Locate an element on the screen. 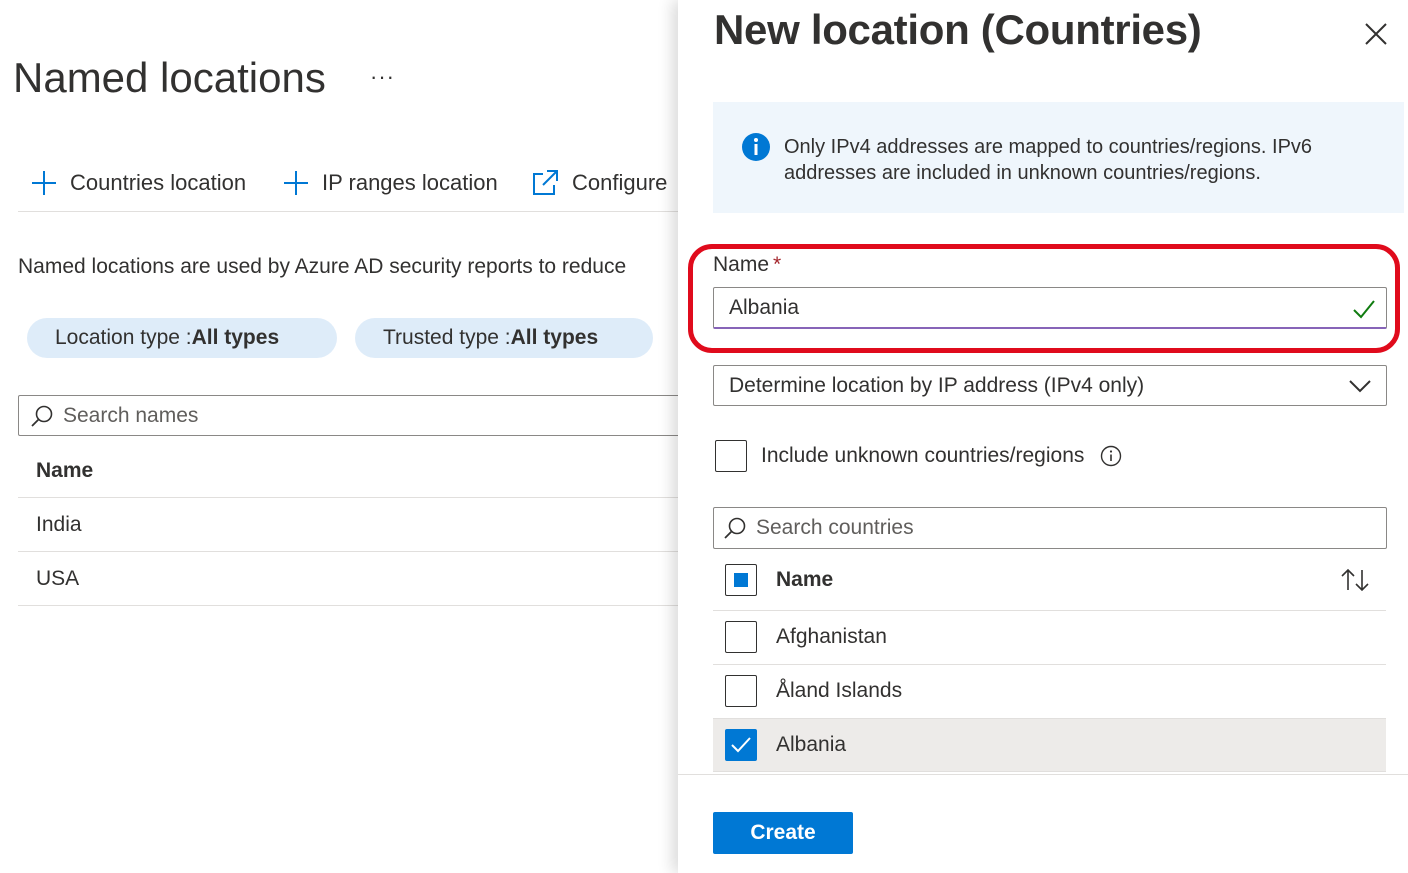 This screenshot has height=873, width=1408. create-button: Create is located at coordinates (783, 833).